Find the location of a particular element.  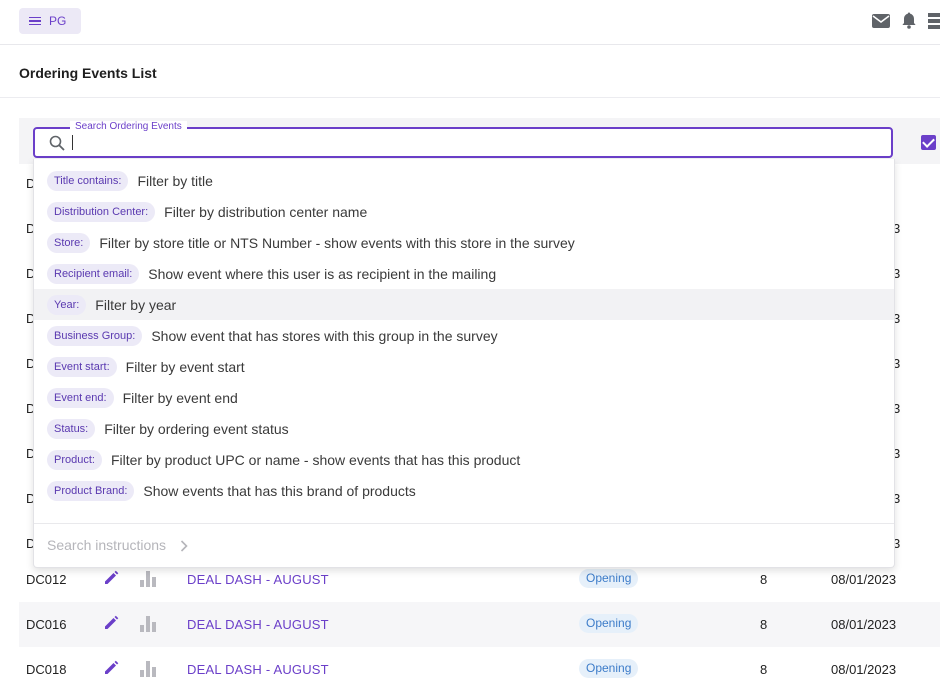

suggestion-chip: Business Group: is located at coordinates (95, 335).